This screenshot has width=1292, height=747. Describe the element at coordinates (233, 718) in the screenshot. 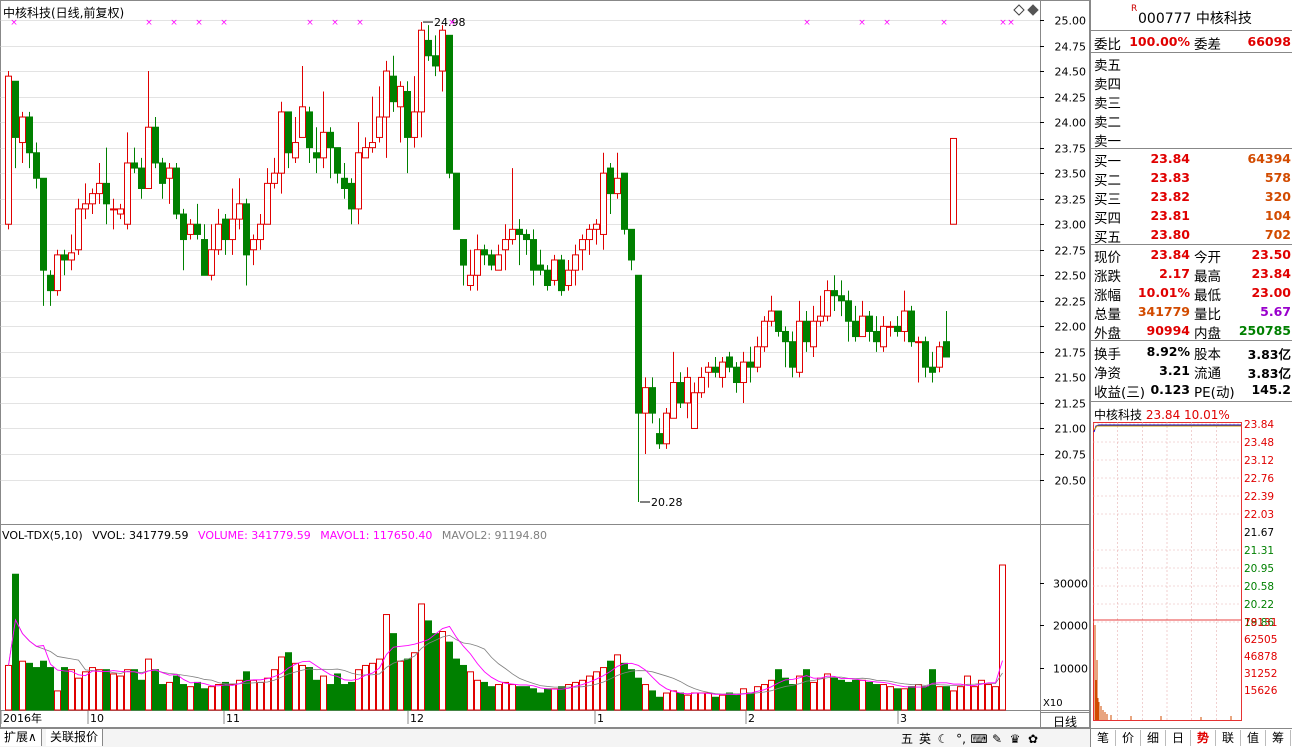

I see `date-label: 11` at that location.